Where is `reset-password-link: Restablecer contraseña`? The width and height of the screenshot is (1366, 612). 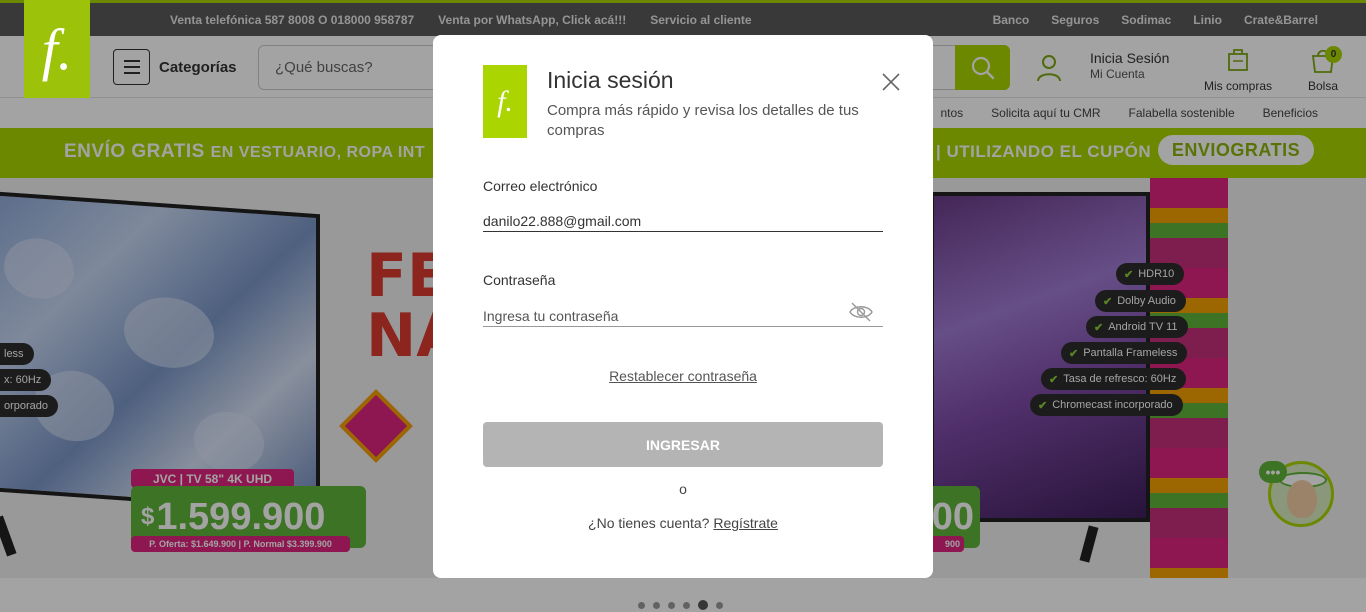 reset-password-link: Restablecer contraseña is located at coordinates (683, 376).